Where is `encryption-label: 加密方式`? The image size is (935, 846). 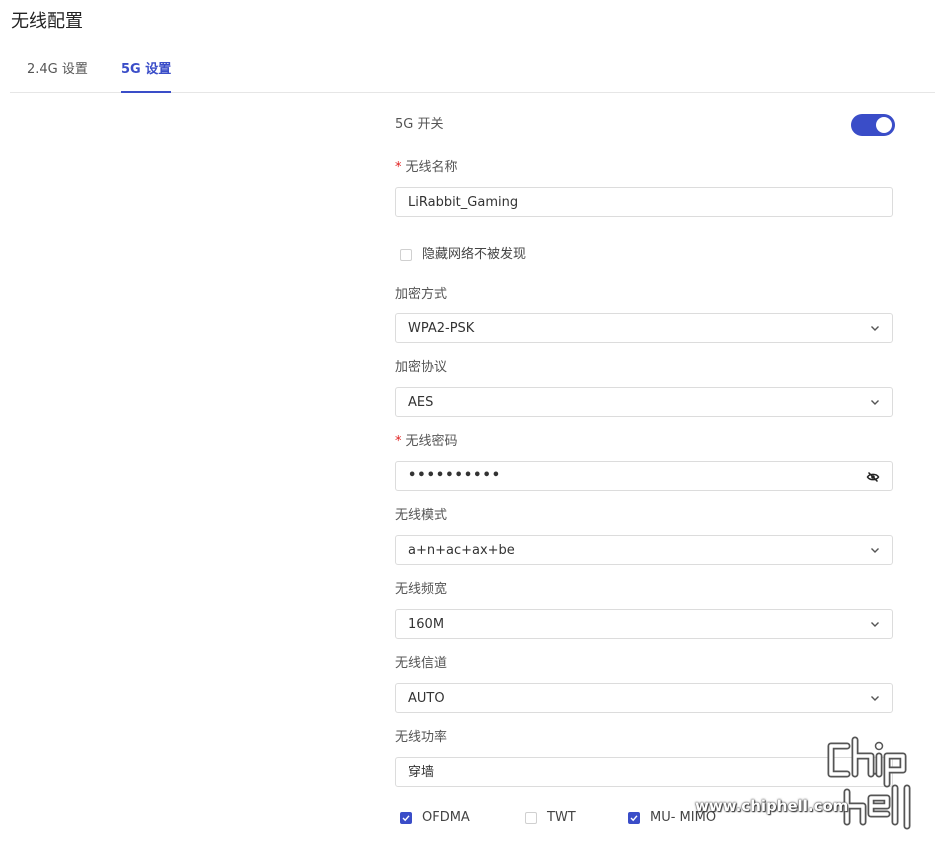 encryption-label: 加密方式 is located at coordinates (421, 294).